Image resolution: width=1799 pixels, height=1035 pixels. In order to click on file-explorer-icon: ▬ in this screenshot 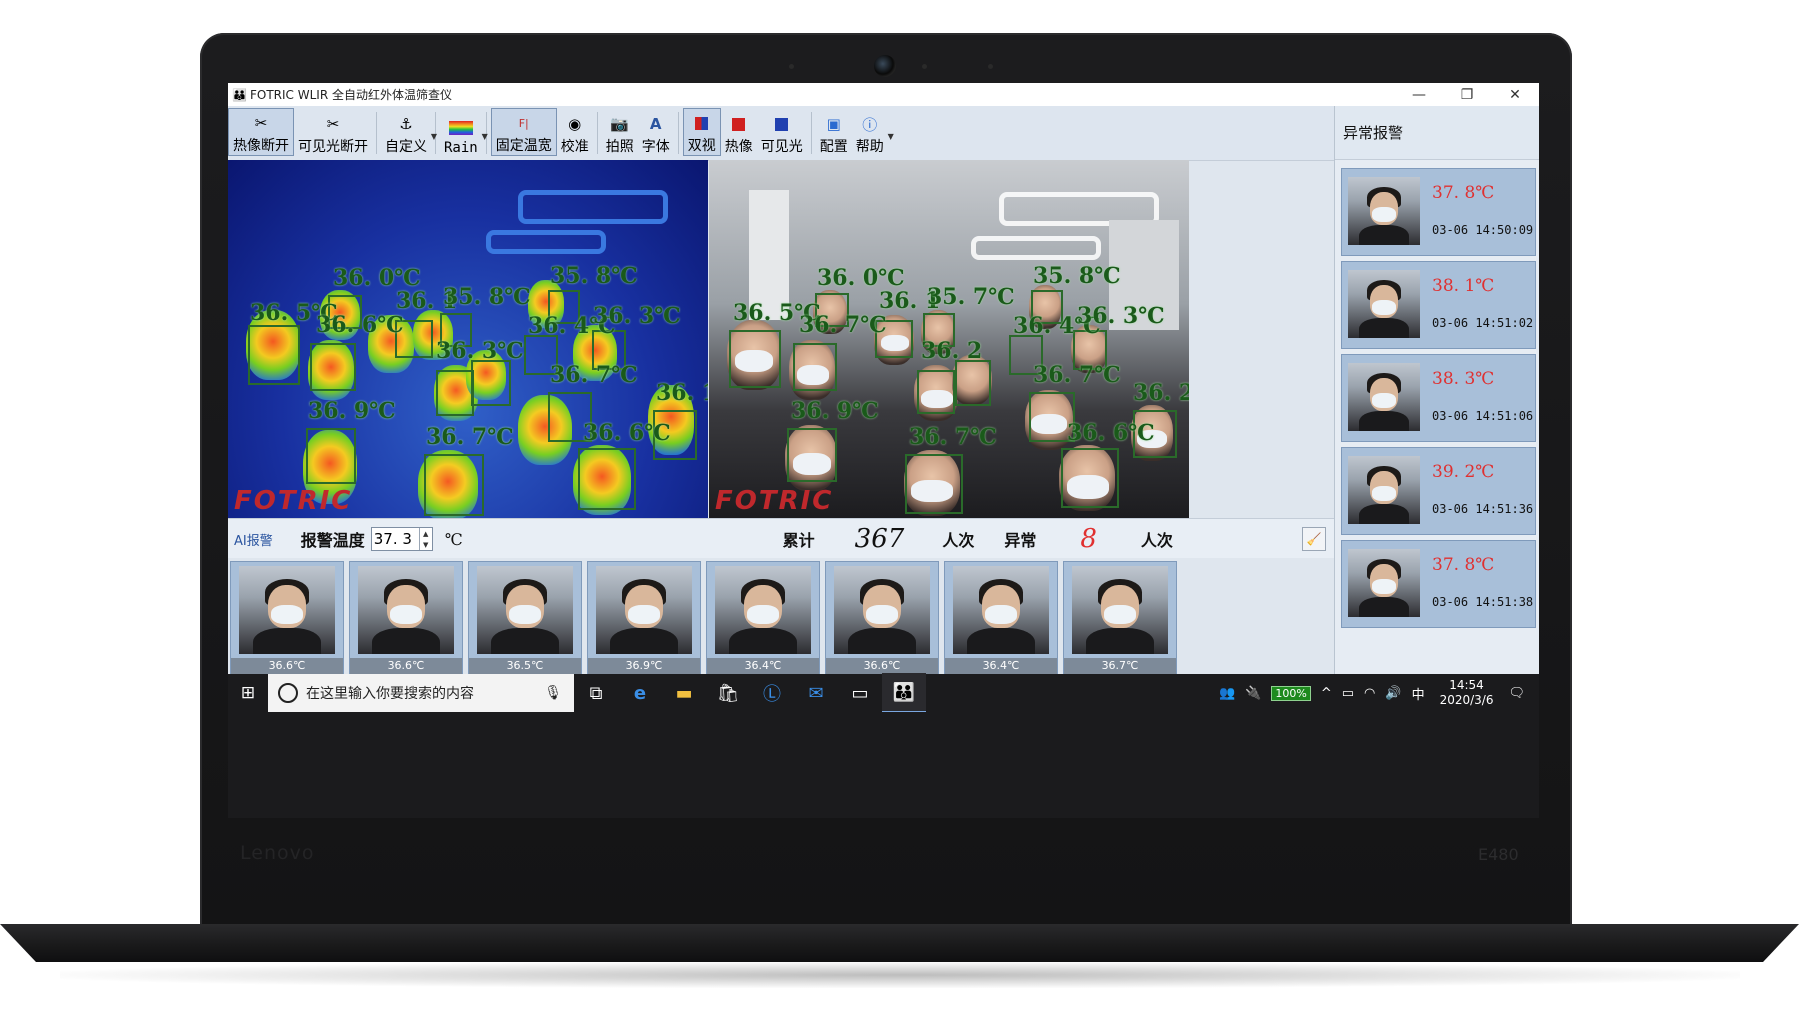, I will do `click(684, 693)`.